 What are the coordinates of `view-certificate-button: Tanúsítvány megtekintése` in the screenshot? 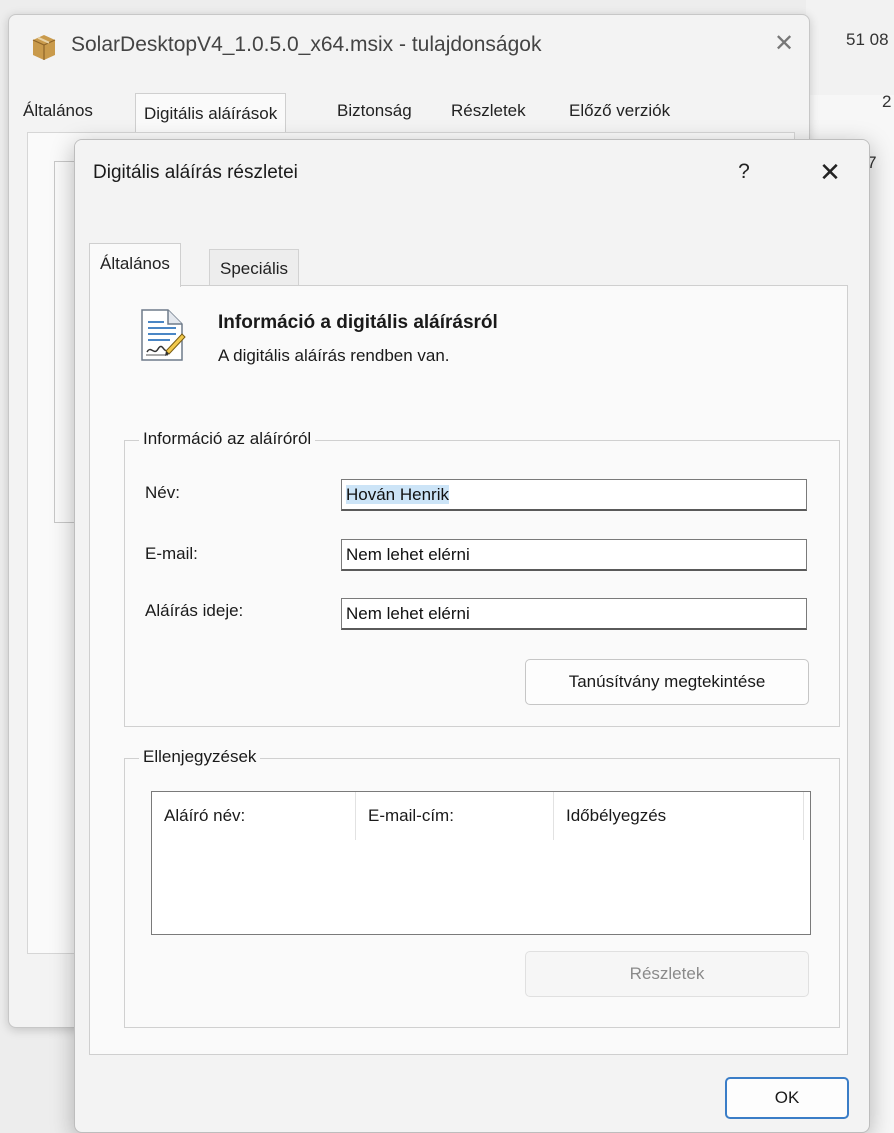 It's located at (667, 682).